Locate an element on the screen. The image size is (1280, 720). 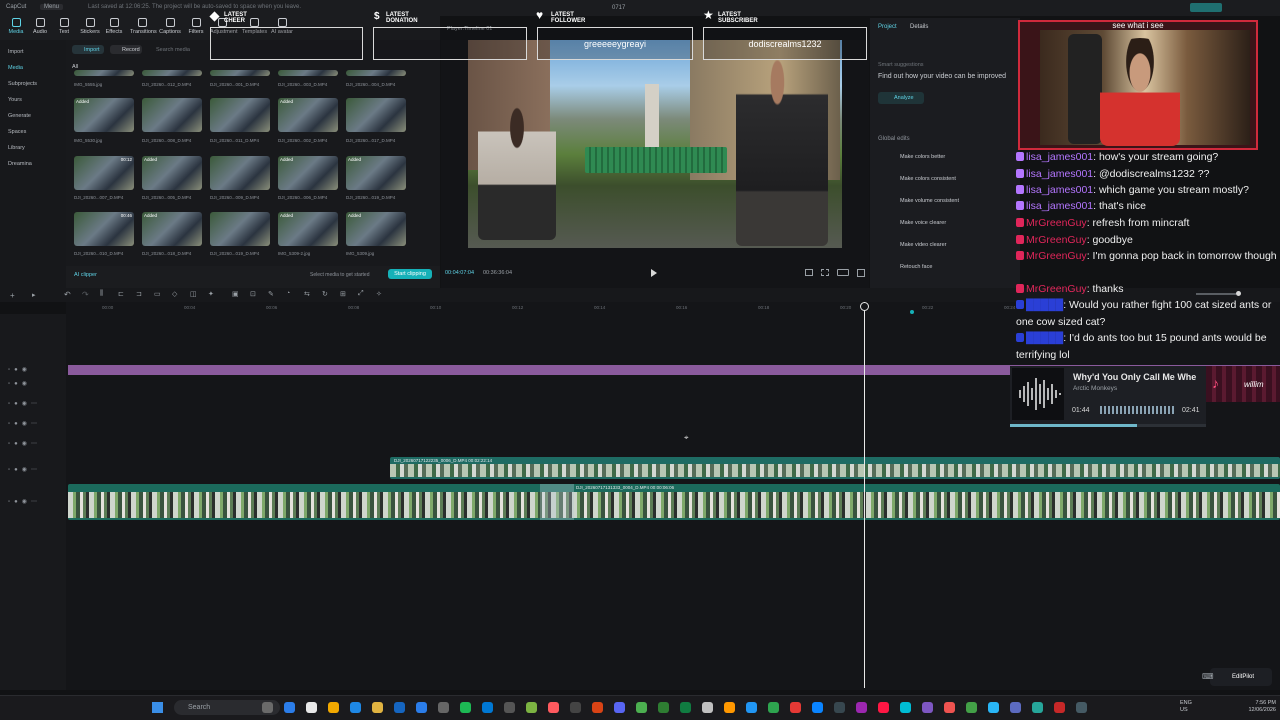
toolbar-item-effects: Effects is located at coordinates (114, 26).